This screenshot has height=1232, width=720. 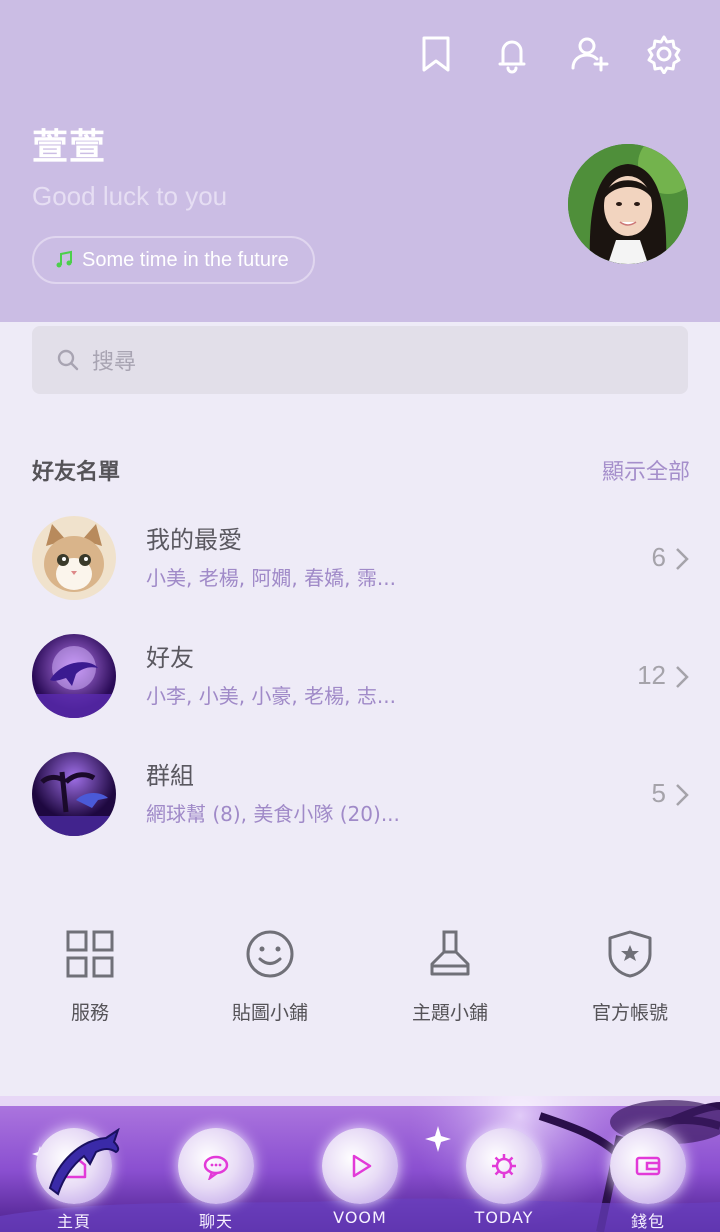 What do you see at coordinates (215, 1221) in the screenshot?
I see `tab-label: 聊天` at bounding box center [215, 1221].